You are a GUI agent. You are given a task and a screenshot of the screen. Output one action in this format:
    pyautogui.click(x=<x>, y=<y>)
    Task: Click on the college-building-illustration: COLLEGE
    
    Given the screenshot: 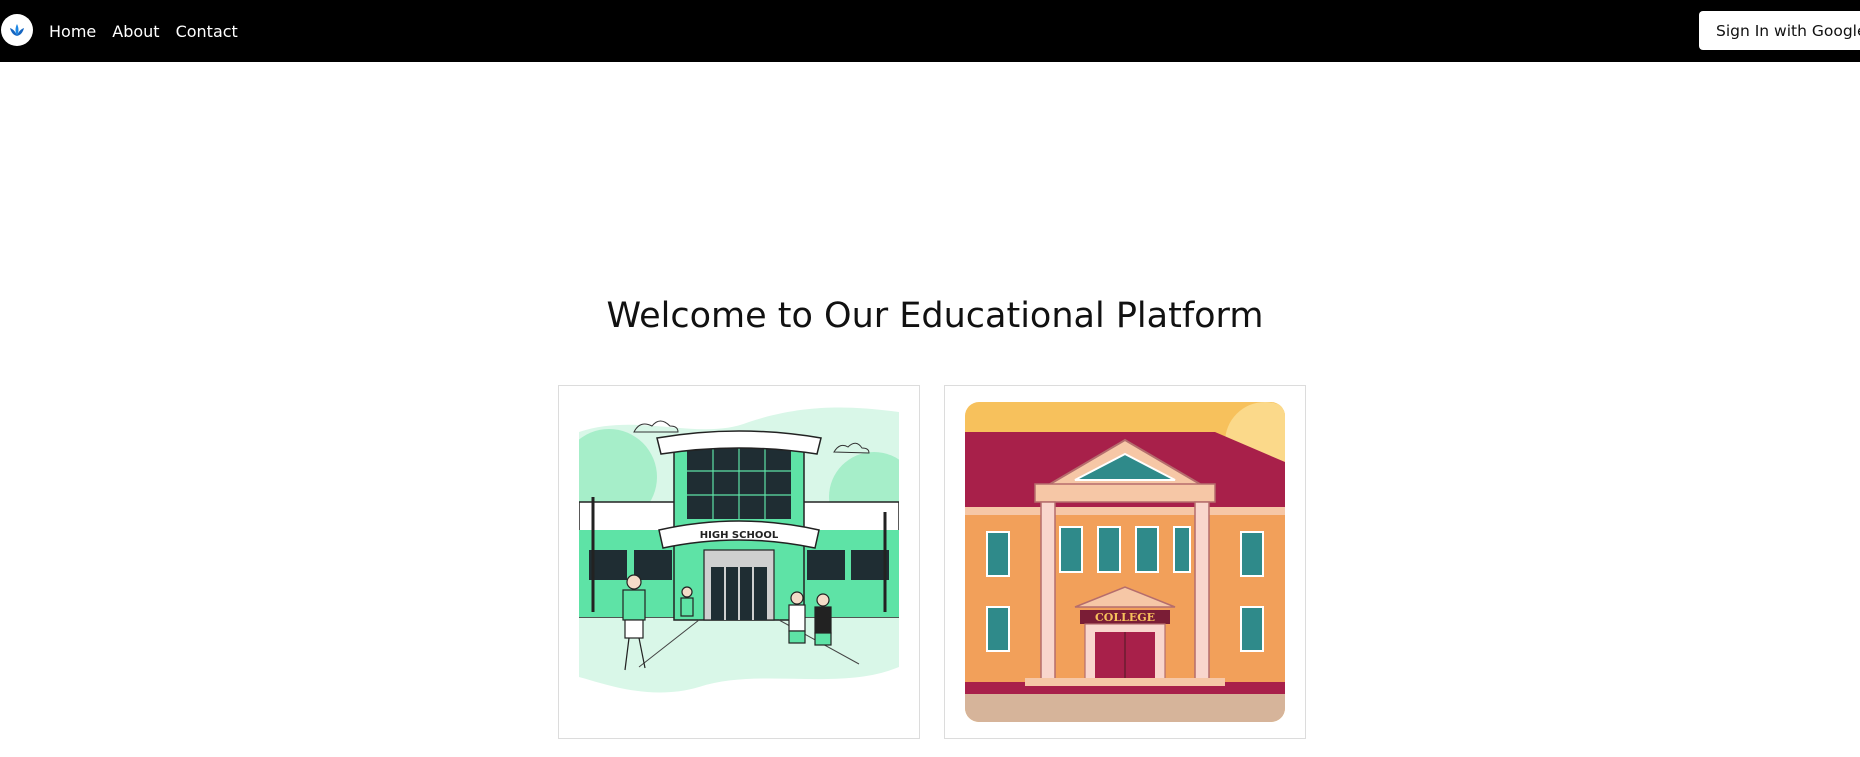 What is the action you would take?
    pyautogui.click(x=1125, y=562)
    